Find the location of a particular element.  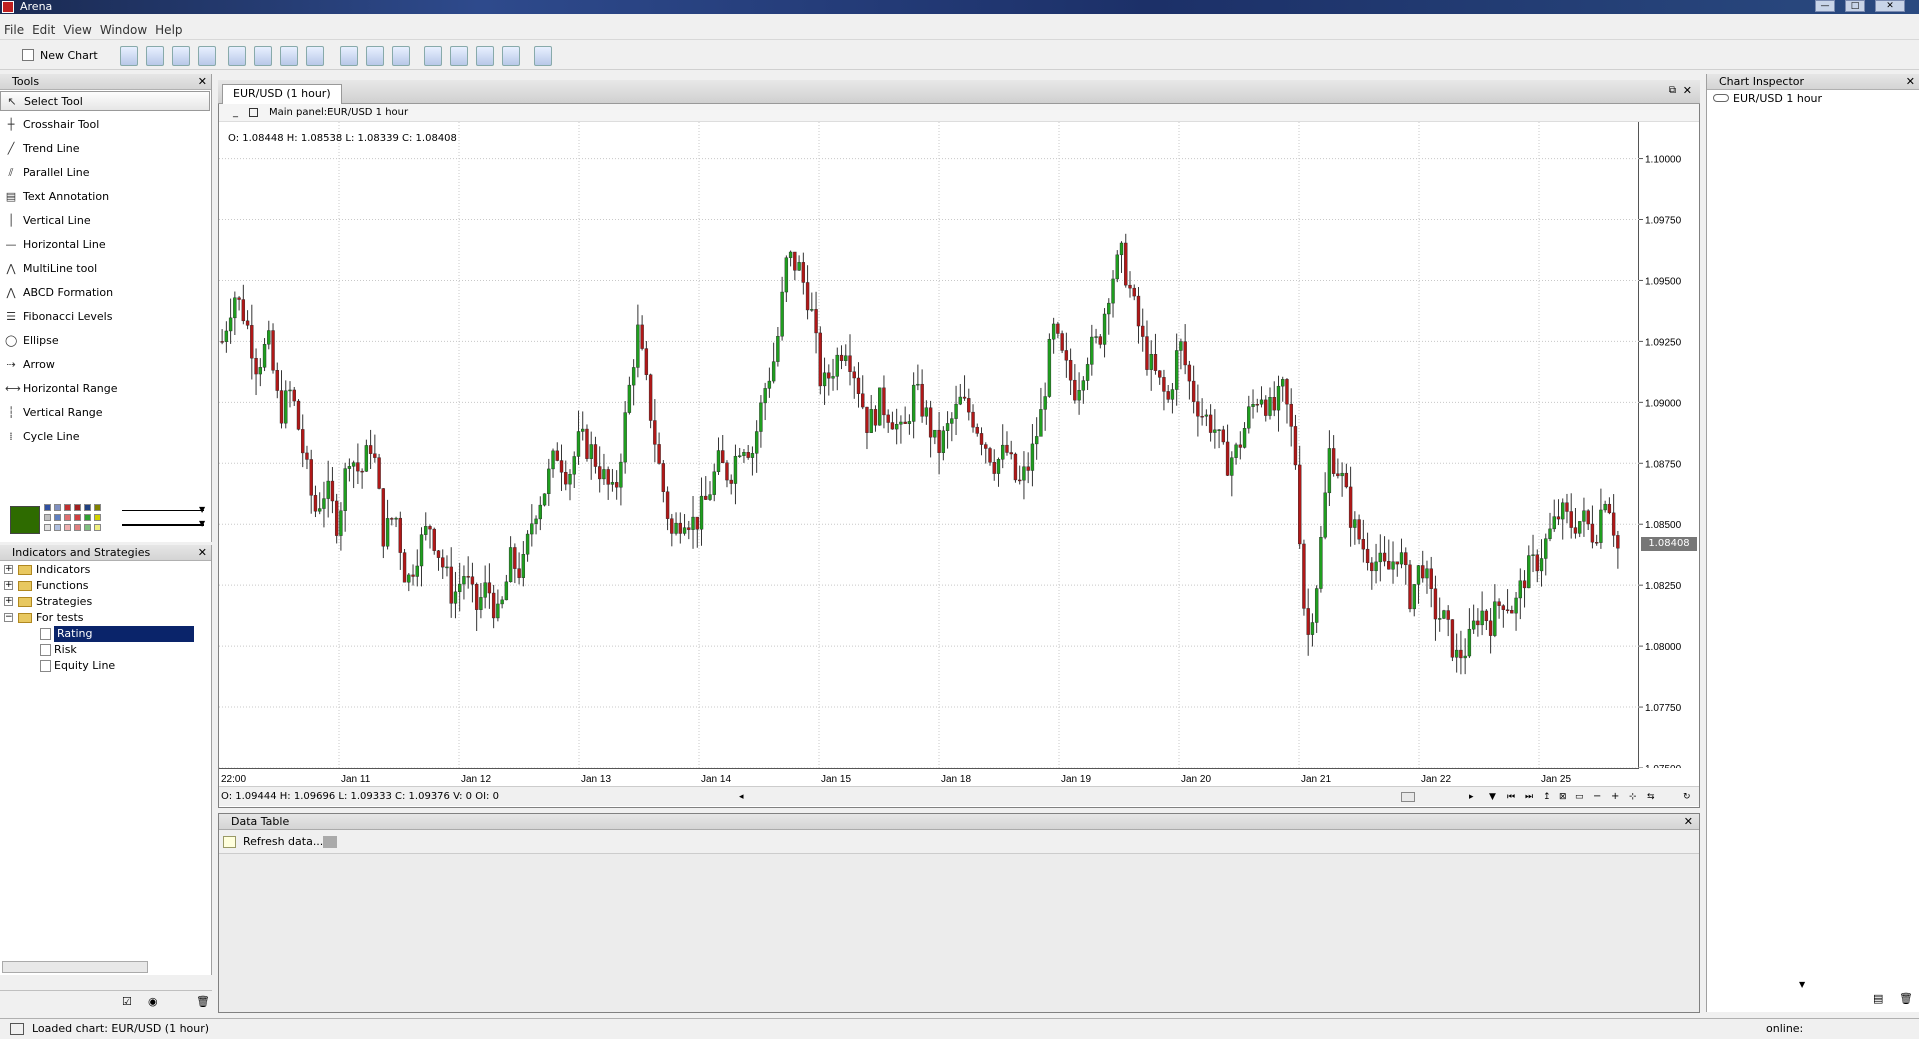

tool-abcd-formation: ⋀ ABCD Formation is located at coordinates (105, 293).